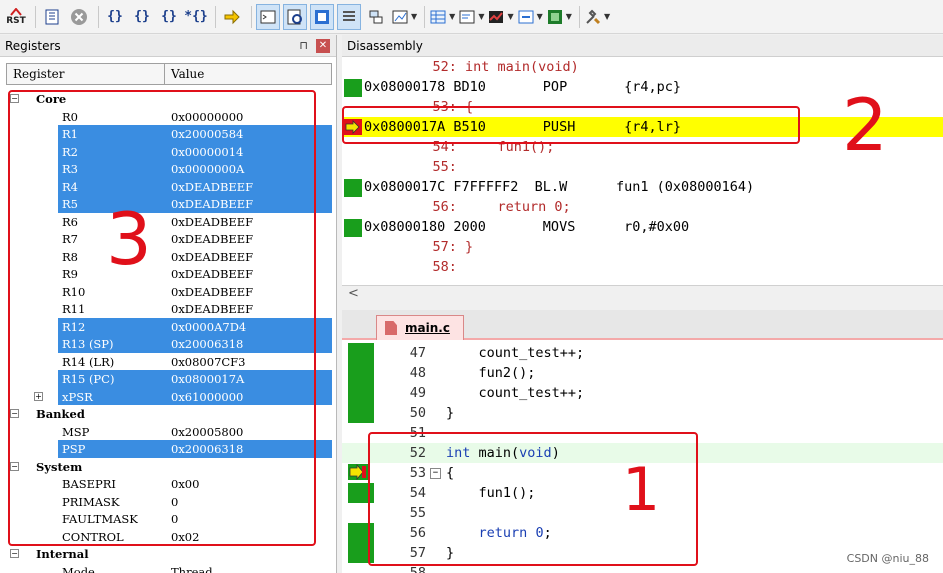  I want to click on registers-window-button, so click(349, 16).